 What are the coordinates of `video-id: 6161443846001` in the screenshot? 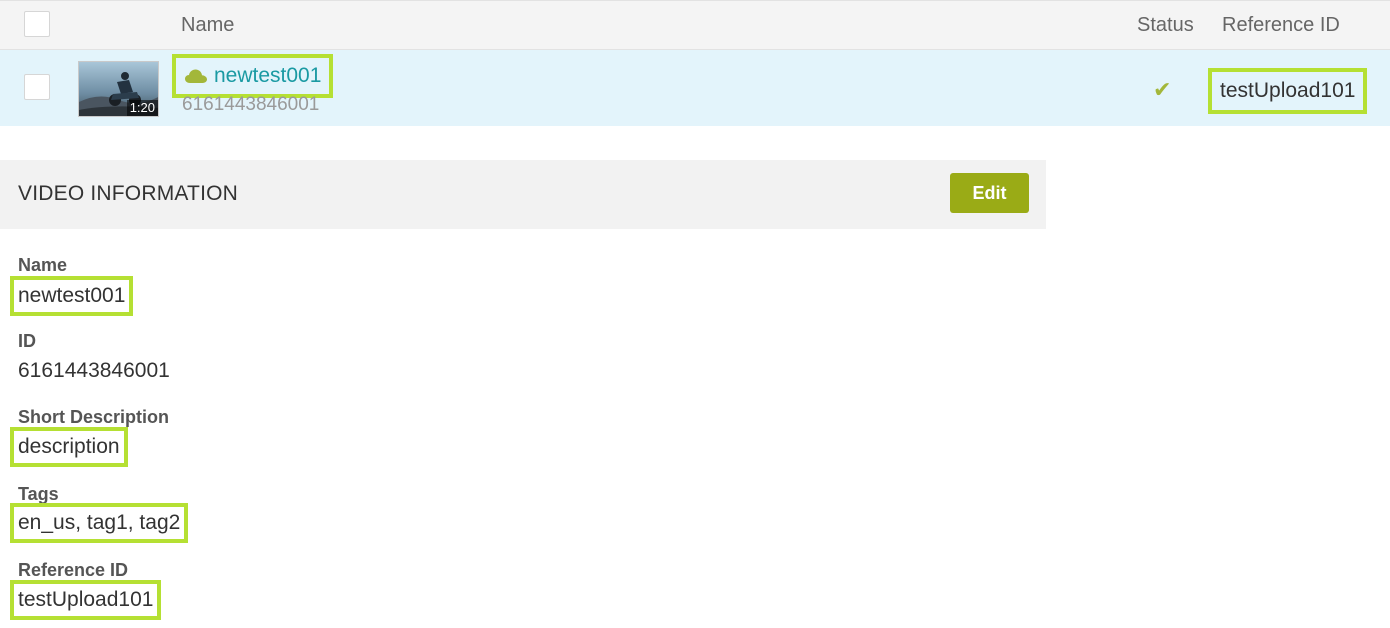 It's located at (251, 104).